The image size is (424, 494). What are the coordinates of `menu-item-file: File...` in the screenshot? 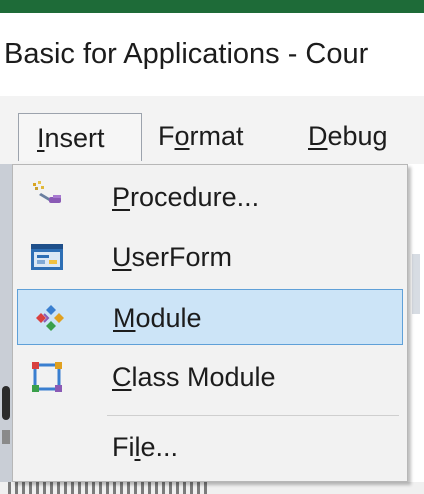 It's located at (210, 447).